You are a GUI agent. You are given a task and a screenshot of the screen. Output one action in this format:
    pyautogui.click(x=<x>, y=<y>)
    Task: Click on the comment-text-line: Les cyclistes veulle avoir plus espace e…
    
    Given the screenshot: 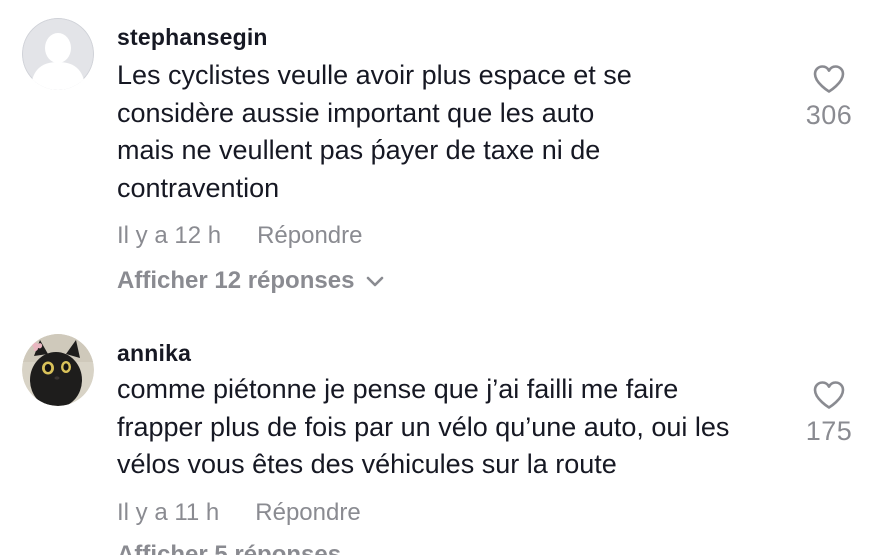 What is the action you would take?
    pyautogui.click(x=374, y=75)
    